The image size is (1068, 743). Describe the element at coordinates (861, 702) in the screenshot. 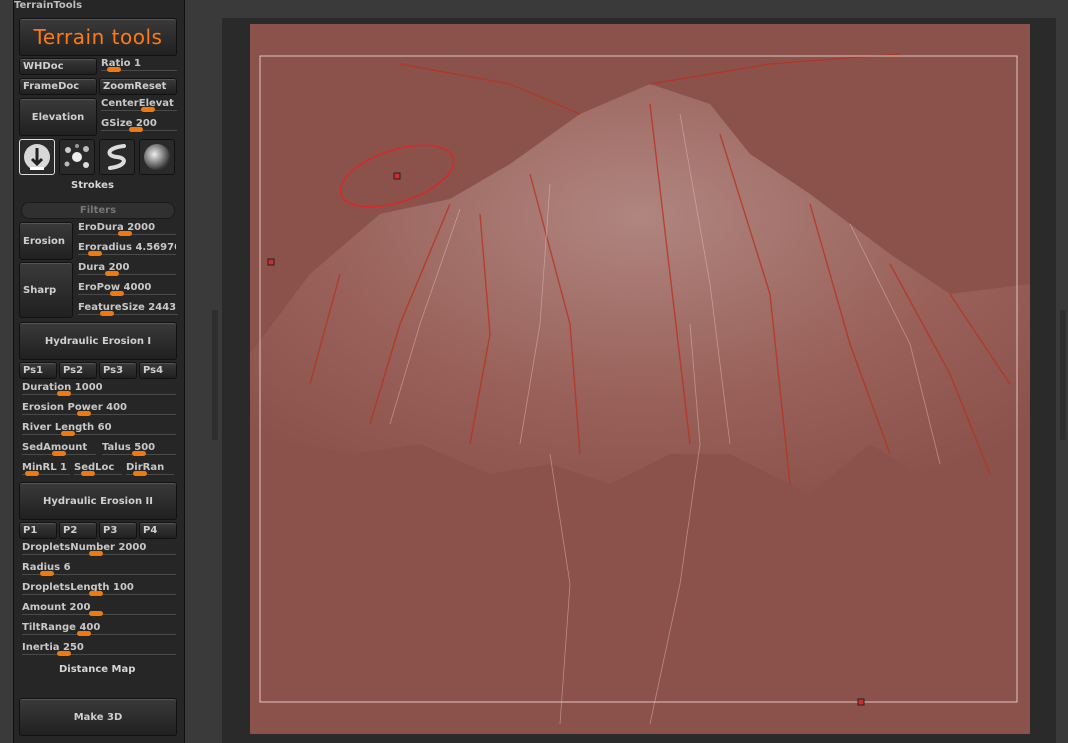

I see `frame-bottom-handle` at that location.